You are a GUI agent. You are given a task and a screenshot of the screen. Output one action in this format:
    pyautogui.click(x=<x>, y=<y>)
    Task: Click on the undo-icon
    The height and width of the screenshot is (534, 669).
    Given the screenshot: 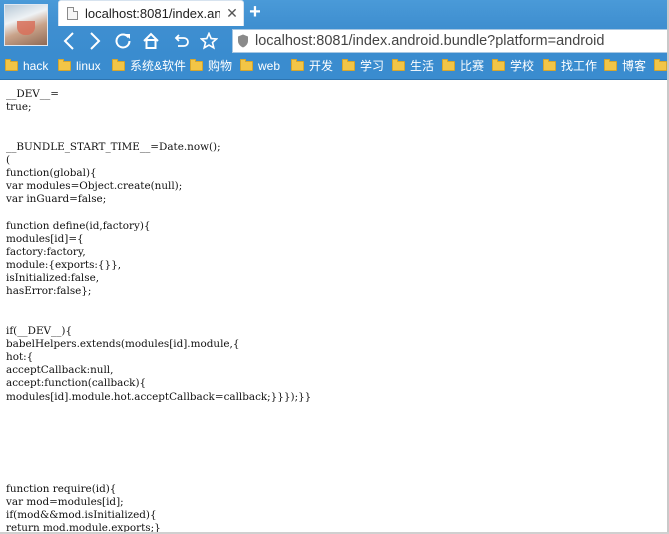 What is the action you would take?
    pyautogui.click(x=181, y=41)
    